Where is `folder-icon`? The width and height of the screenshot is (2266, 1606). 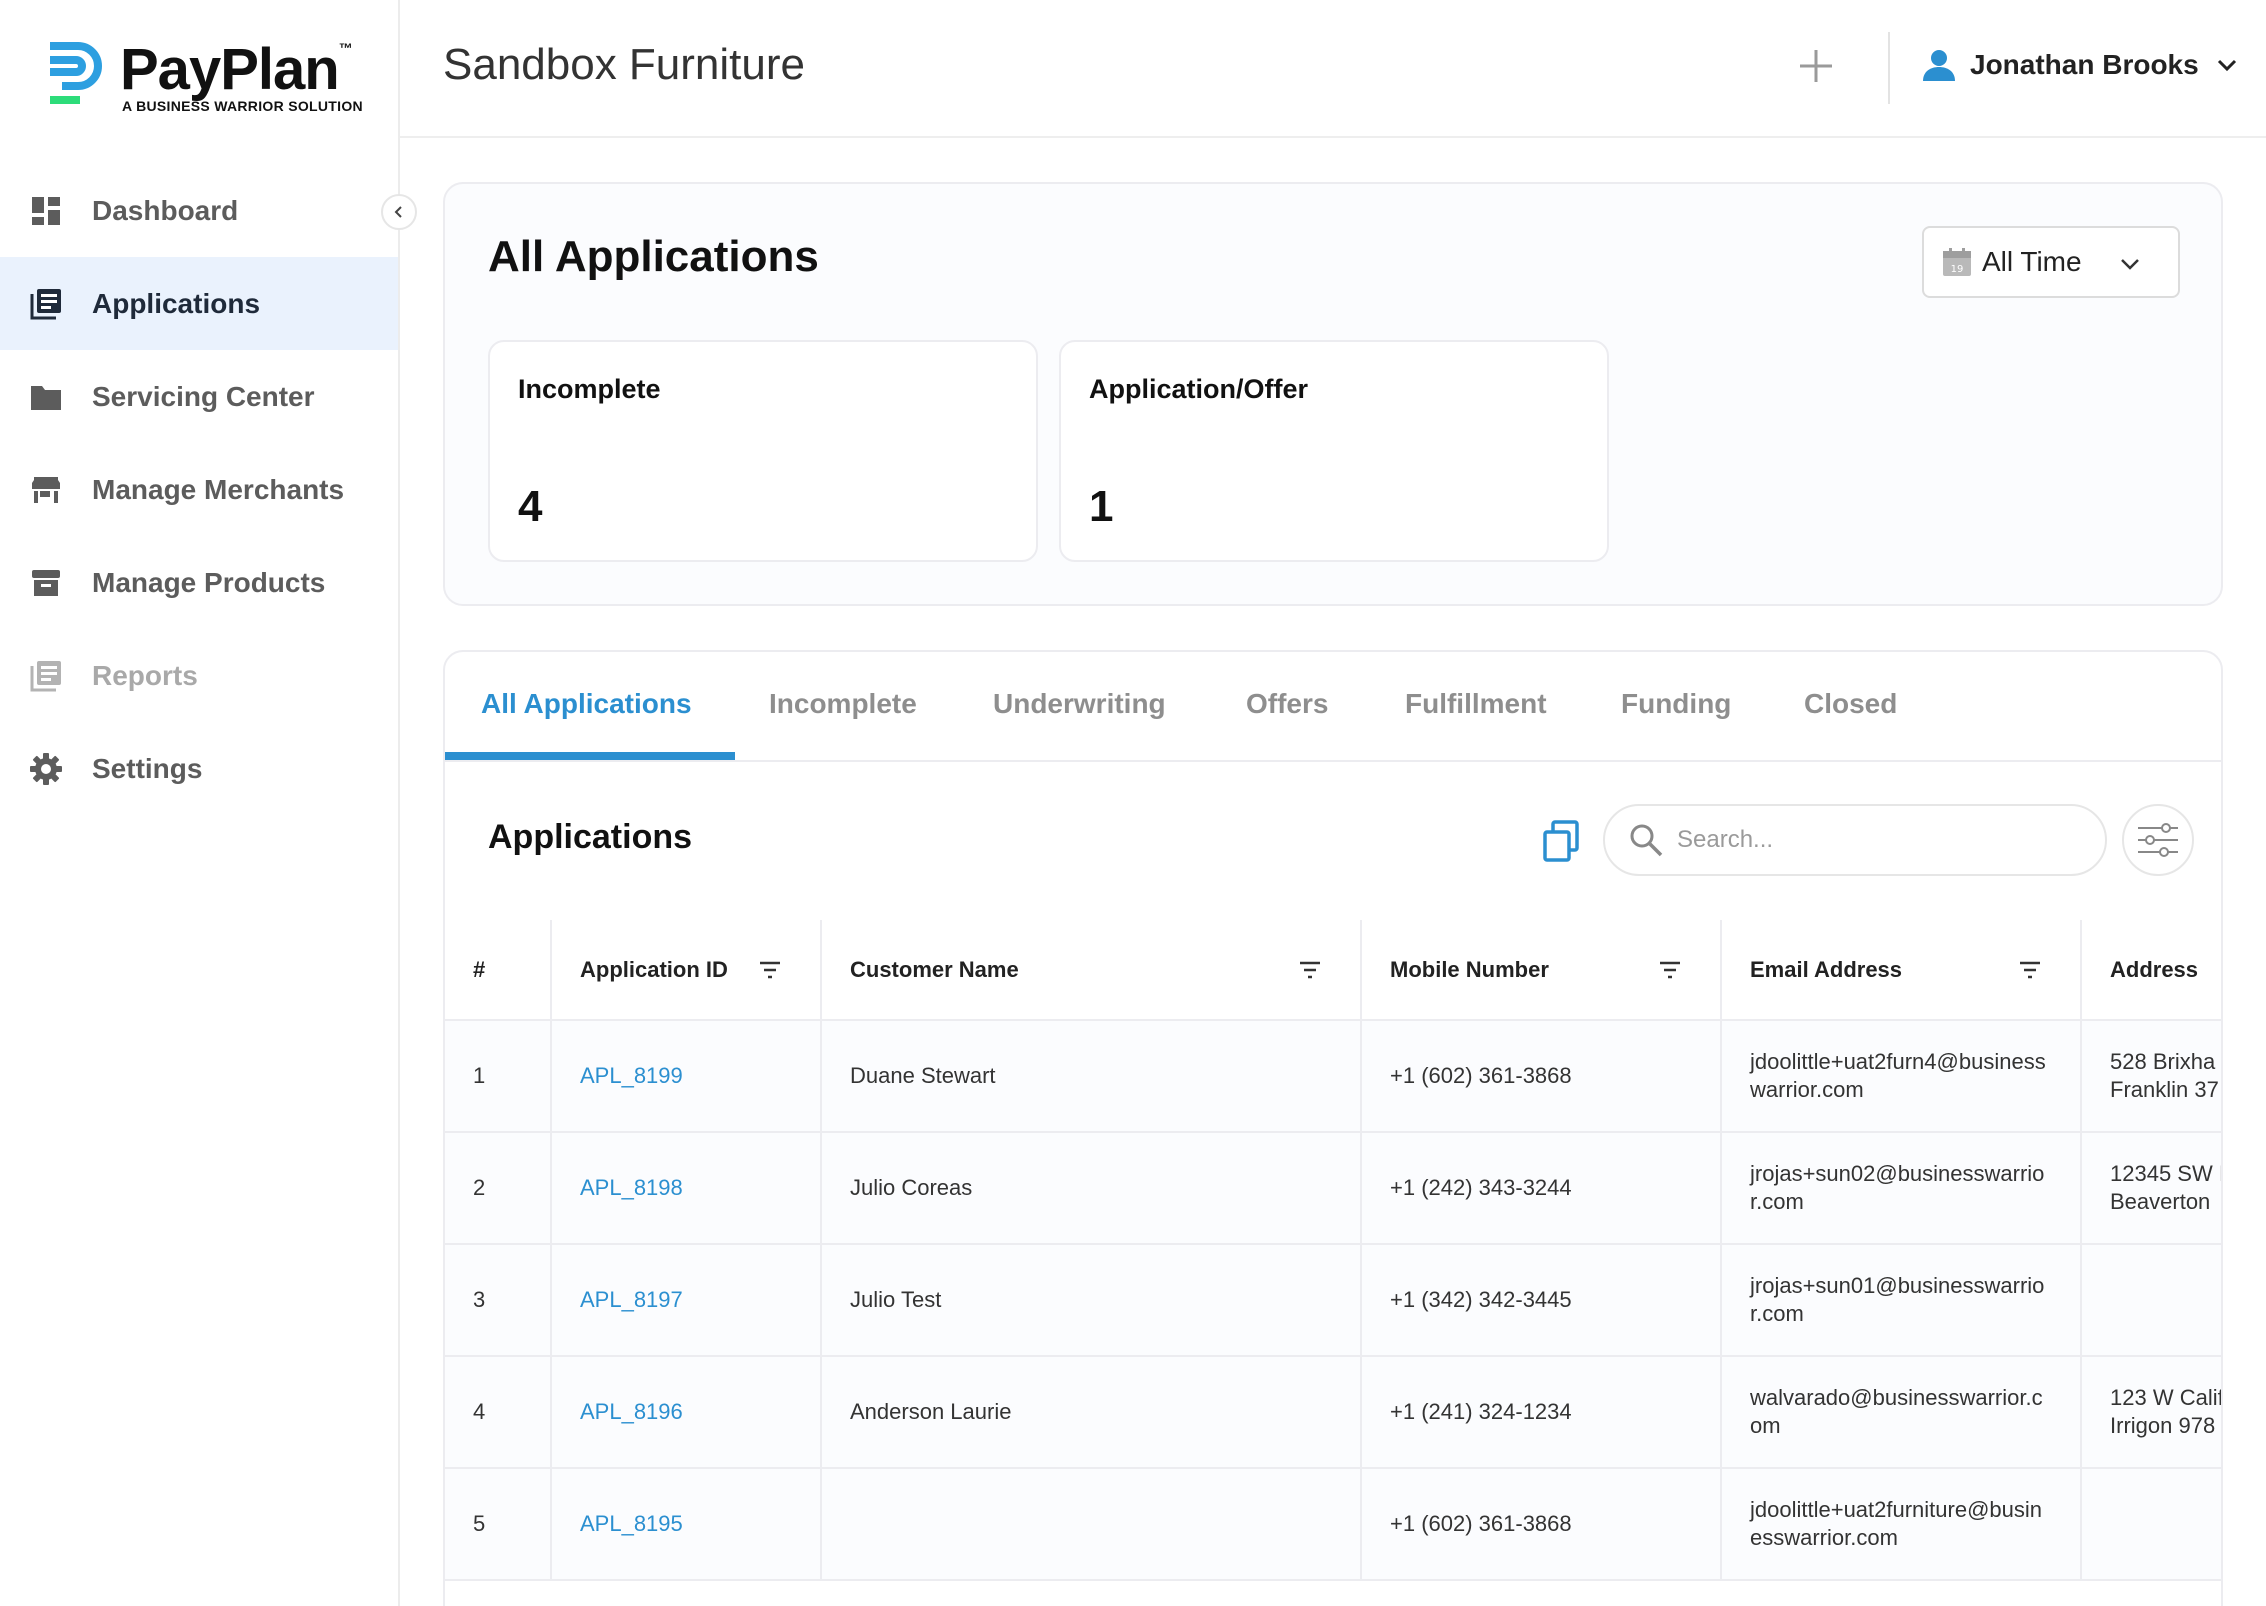 folder-icon is located at coordinates (46, 397).